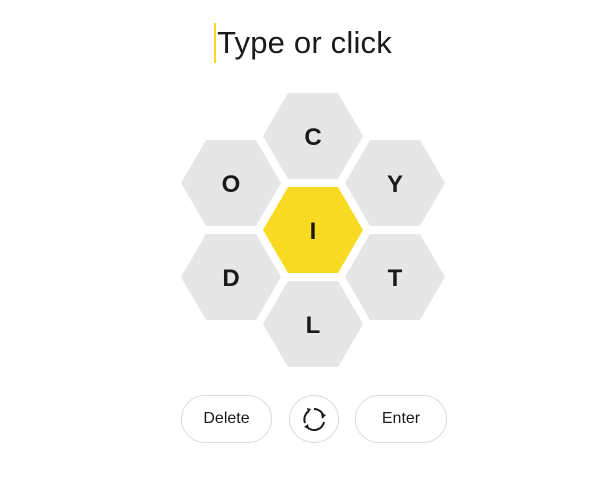  What do you see at coordinates (226, 419) in the screenshot?
I see `delete-button: Delete` at bounding box center [226, 419].